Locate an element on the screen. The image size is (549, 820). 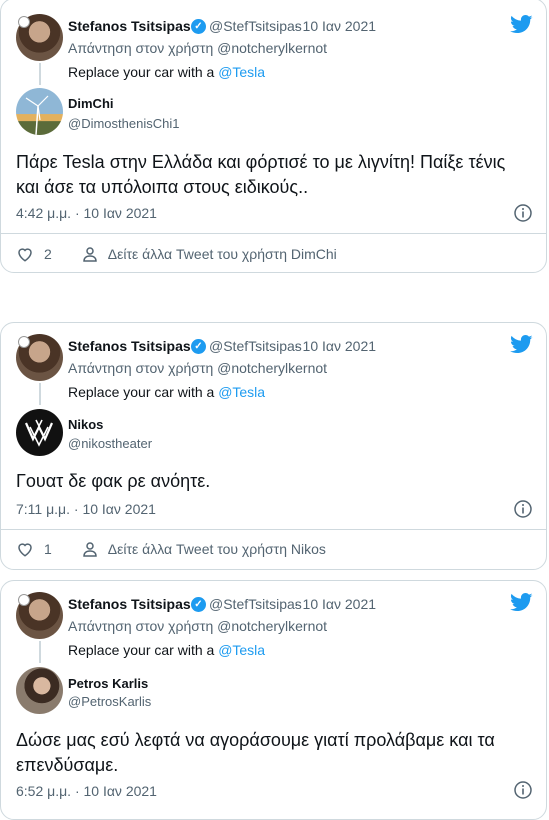
more-tweets-link: Δείτε άλλα Tweet του χρήστη DimChi is located at coordinates (222, 254).